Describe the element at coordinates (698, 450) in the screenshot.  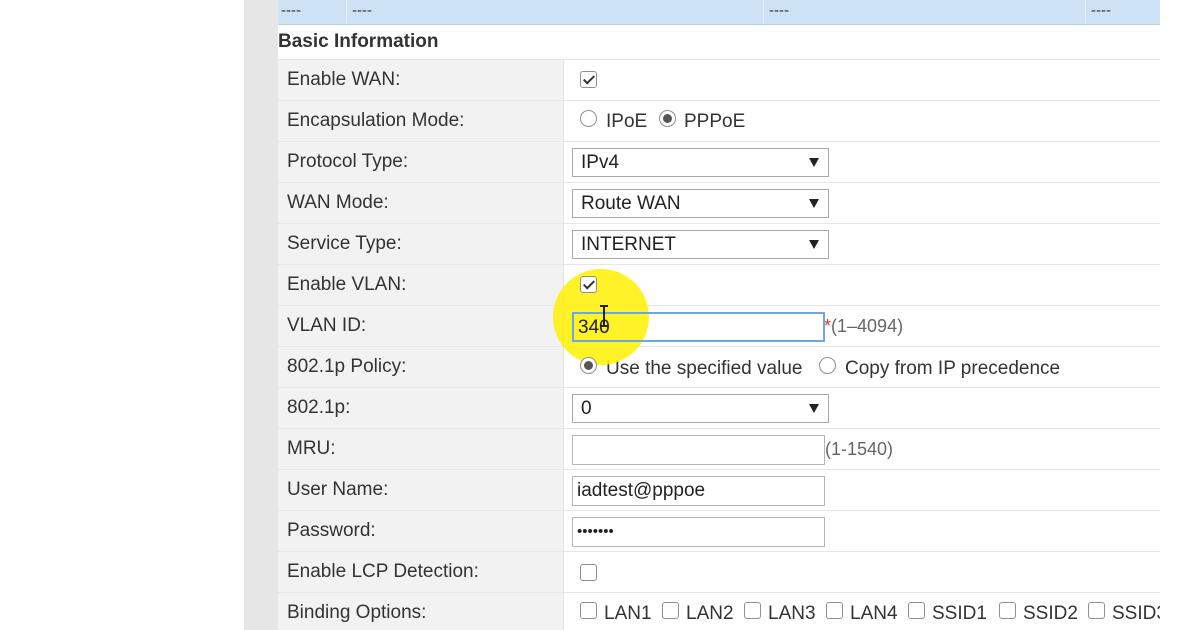
I see `mru-input` at that location.